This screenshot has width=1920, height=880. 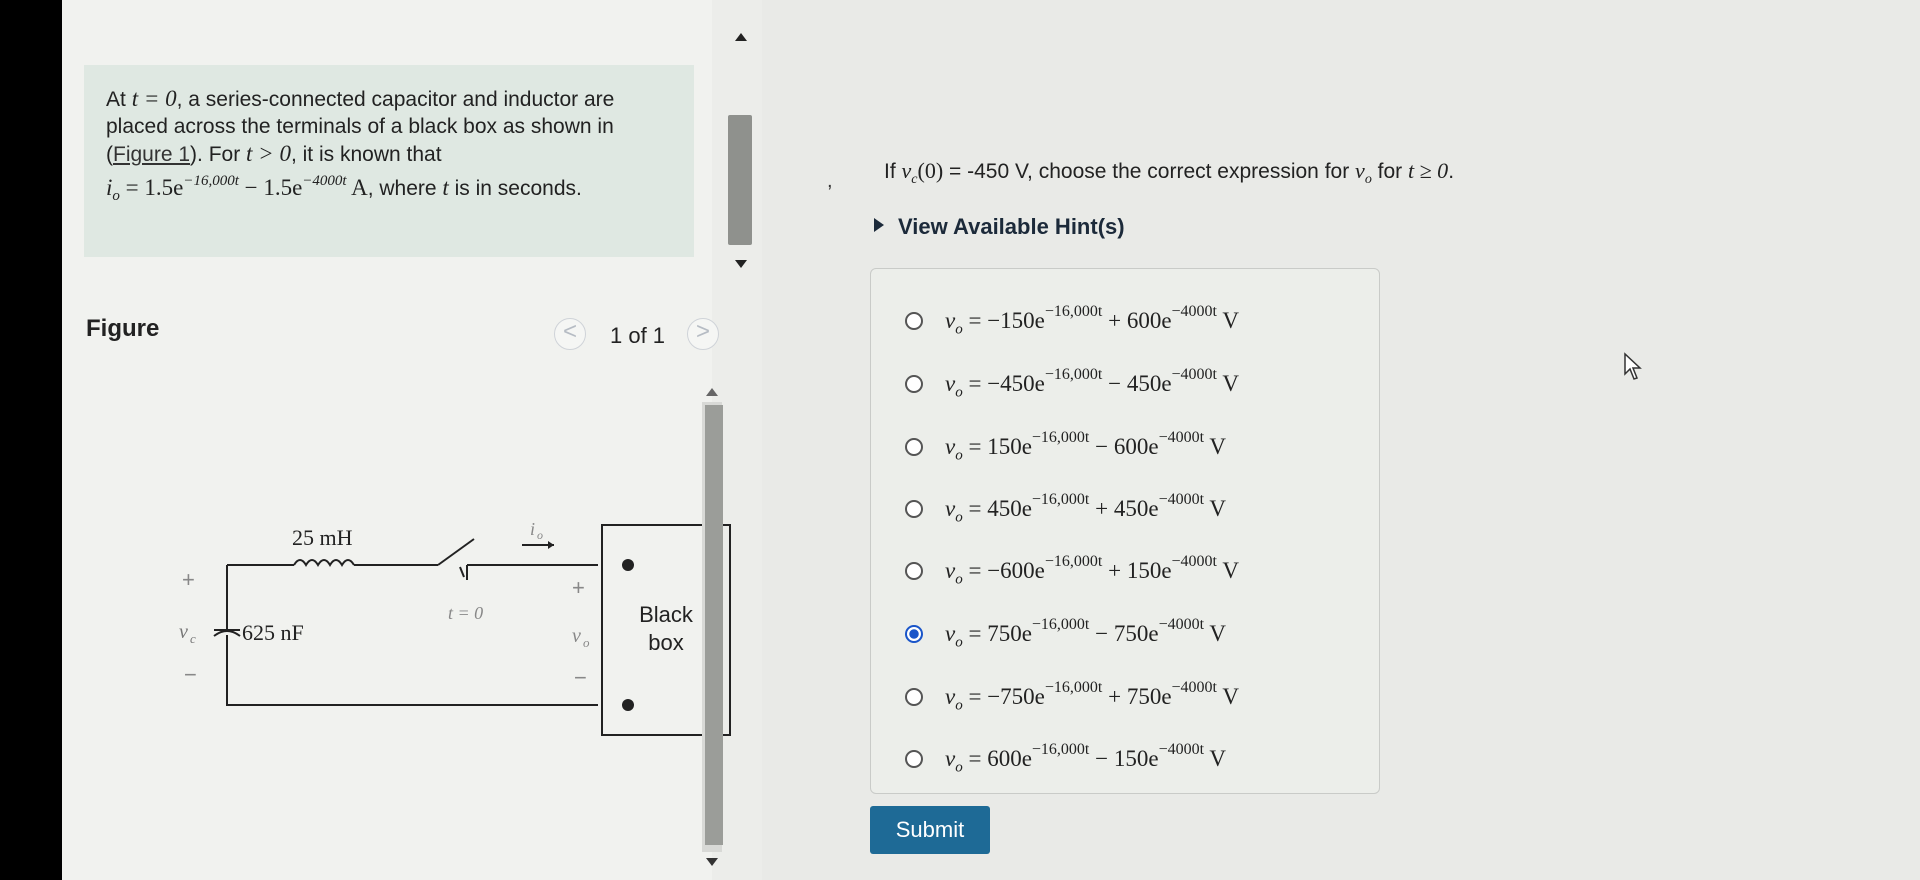 I want to click on black-box-label-1: Black, so click(x=666, y=614).